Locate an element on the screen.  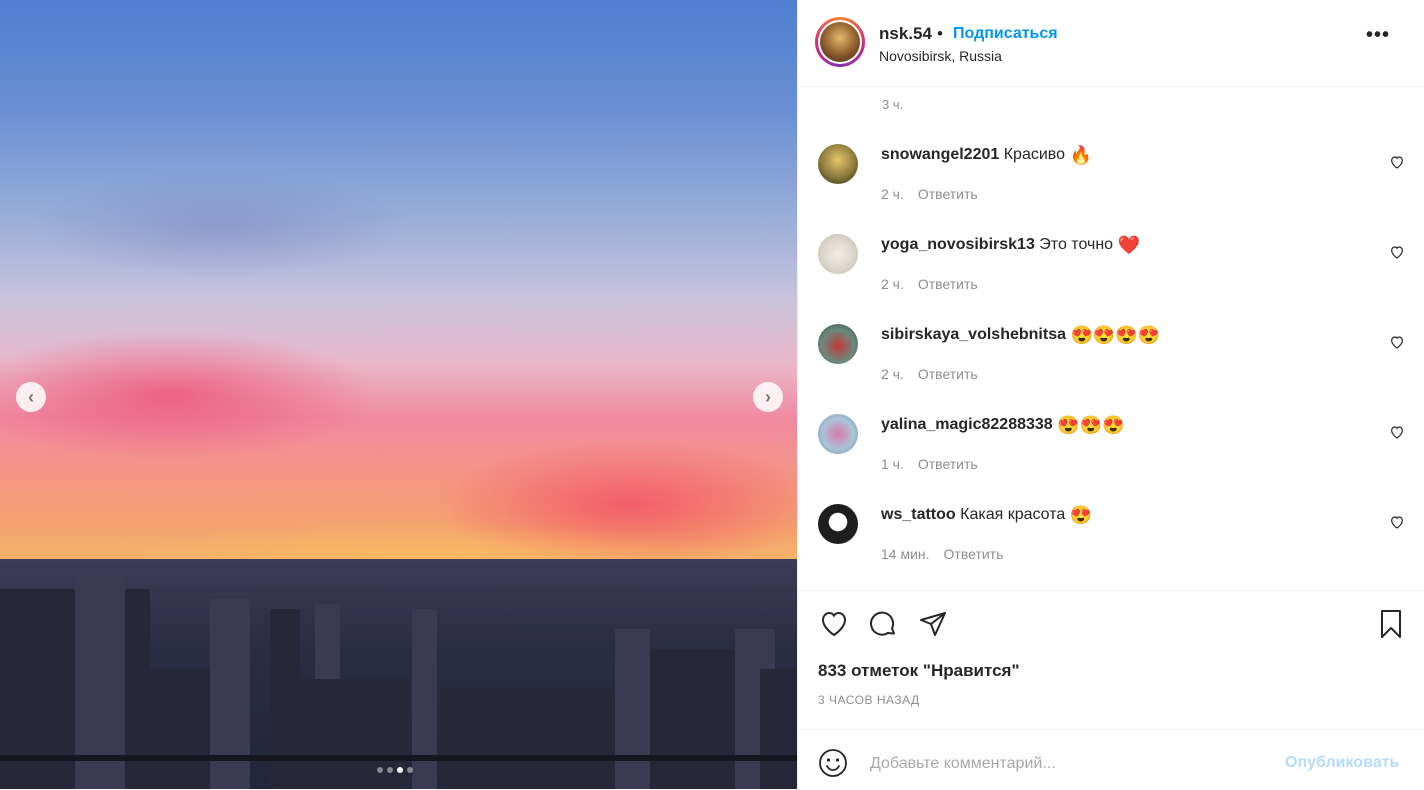
publish-button: Опубликовать is located at coordinates (1342, 763).